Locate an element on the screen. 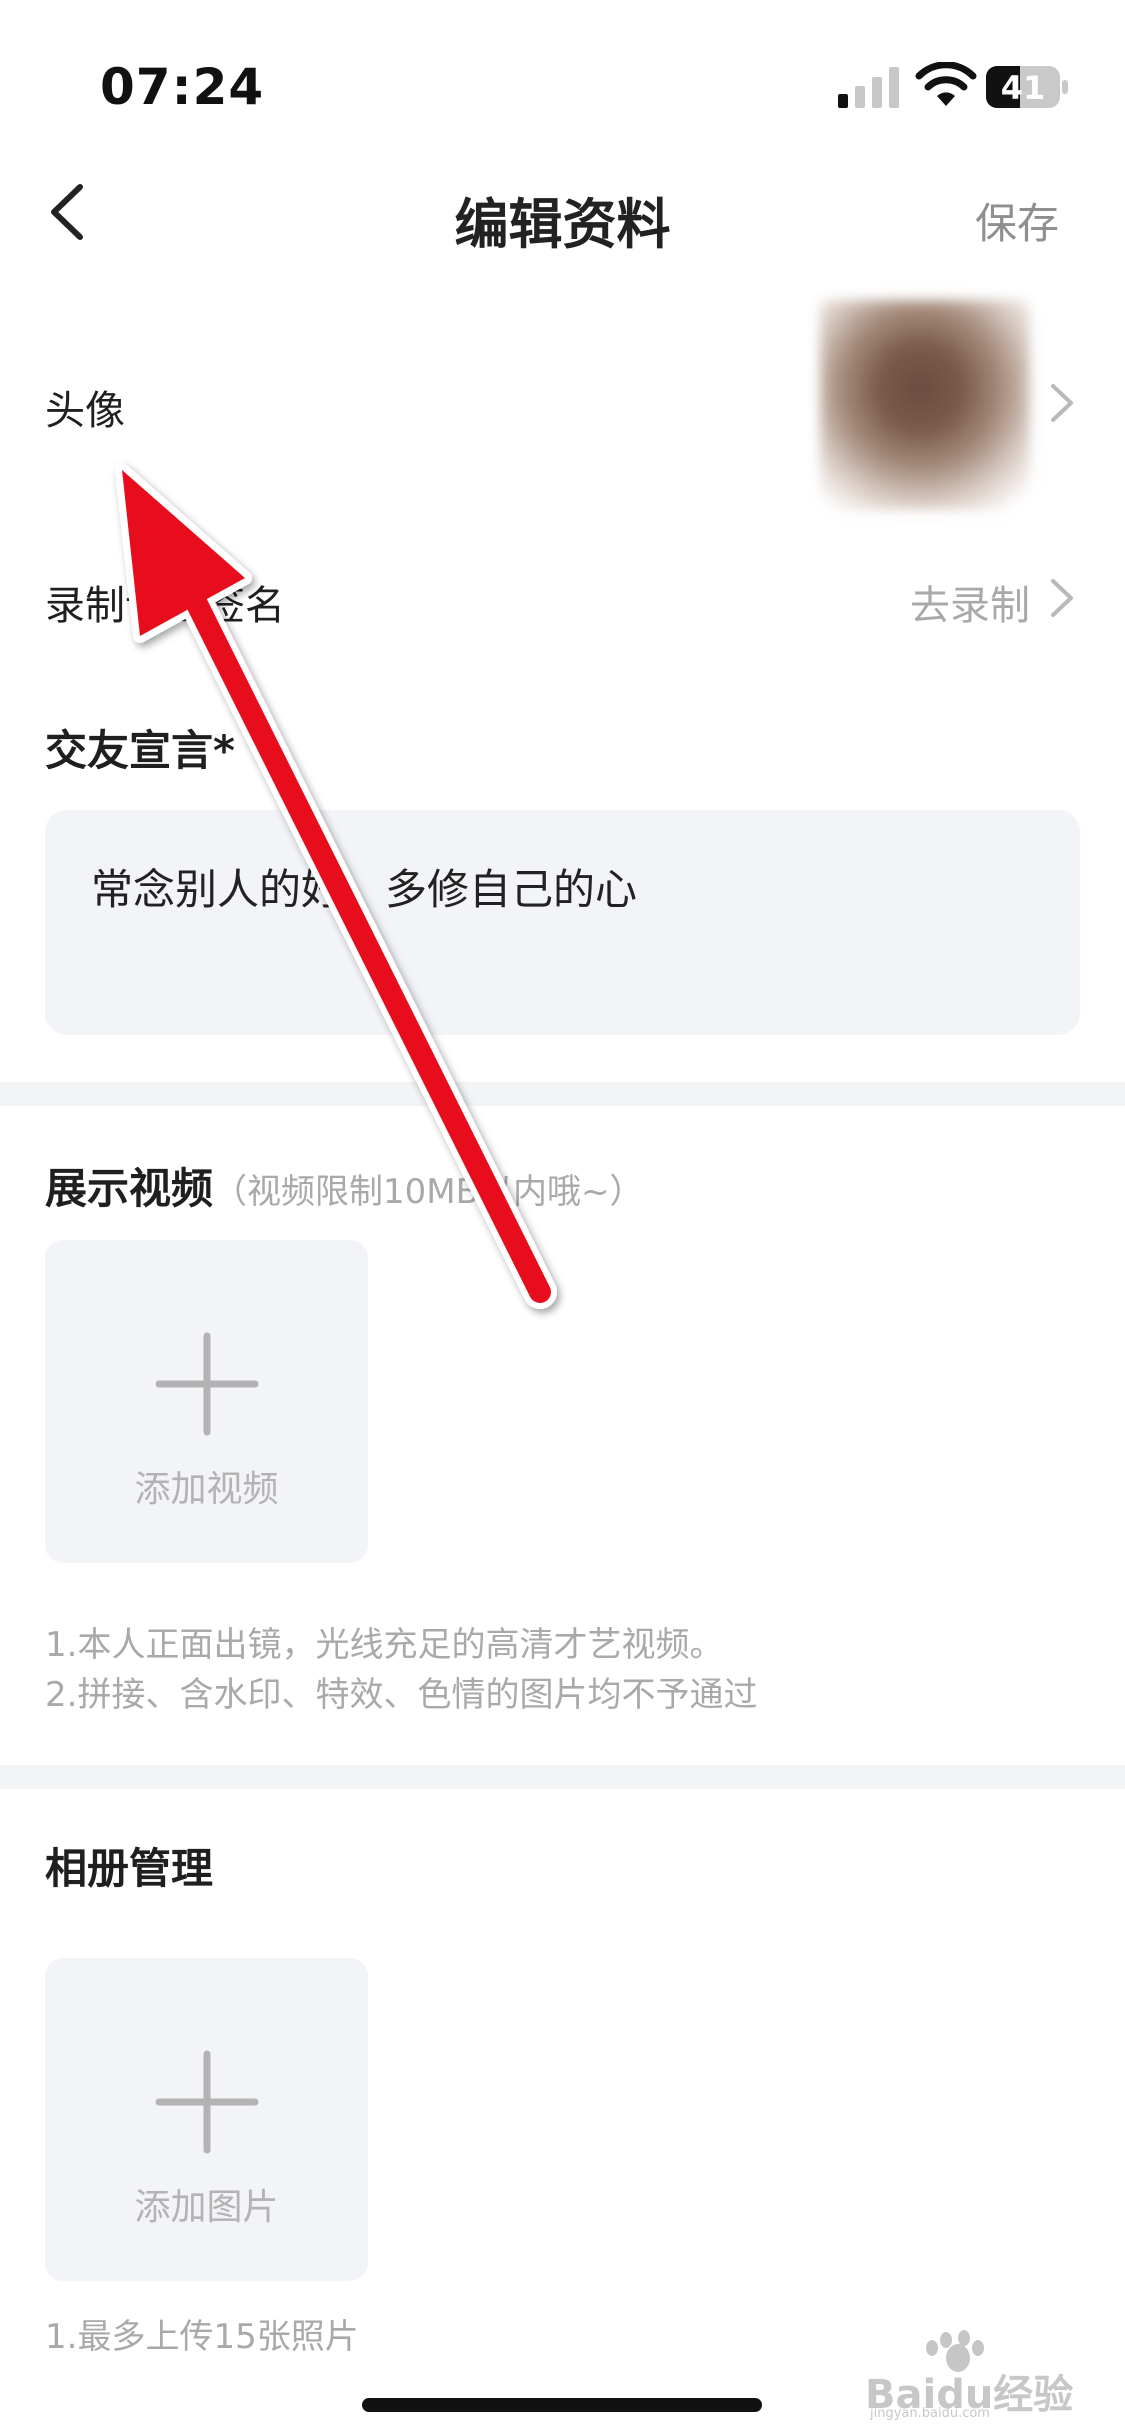 Image resolution: width=1125 pixels, height=2436 pixels. video-size-hint: （视频限制10MB以内哦~） is located at coordinates (428, 1192).